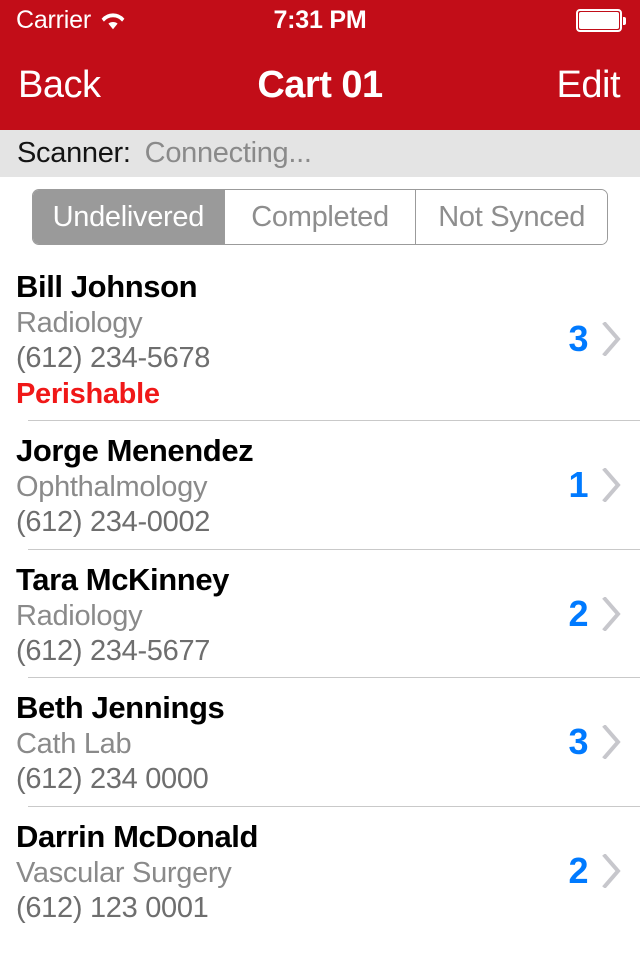  I want to click on recipient-department: Cath Lab, so click(74, 744).